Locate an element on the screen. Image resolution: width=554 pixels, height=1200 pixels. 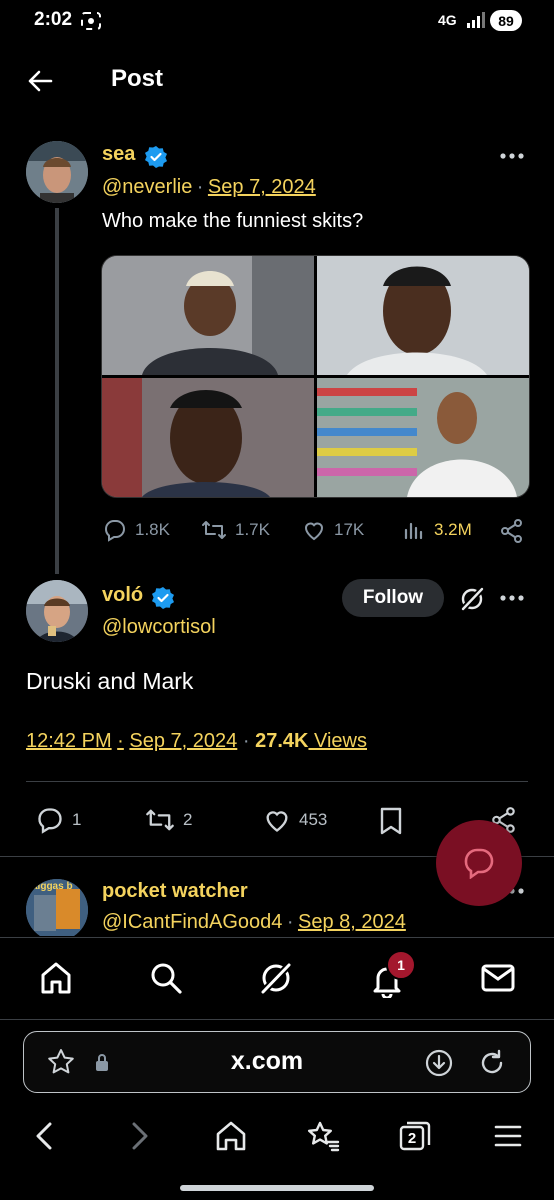
reload-icon is located at coordinates (492, 1063).